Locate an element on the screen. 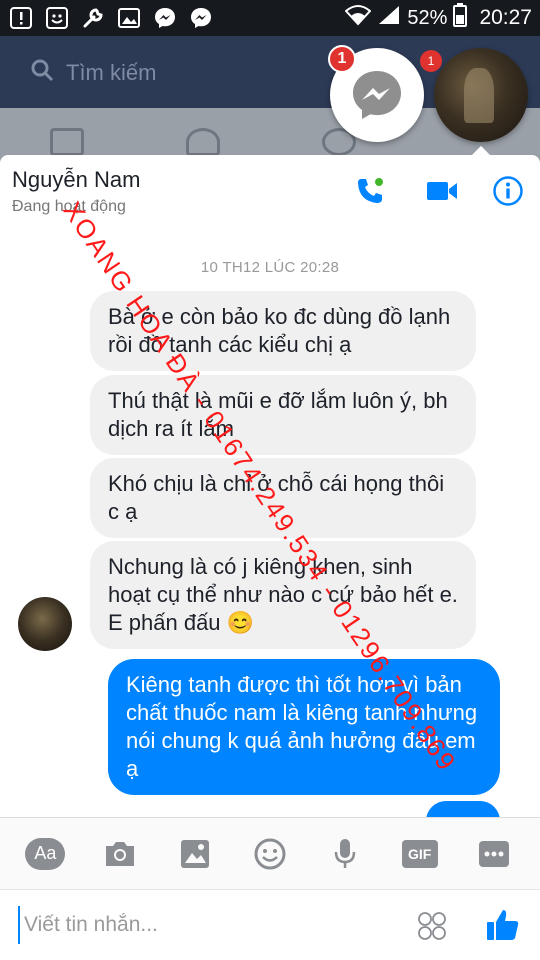 Image resolution: width=540 pixels, height=960 pixels. info-icon is located at coordinates (508, 191).